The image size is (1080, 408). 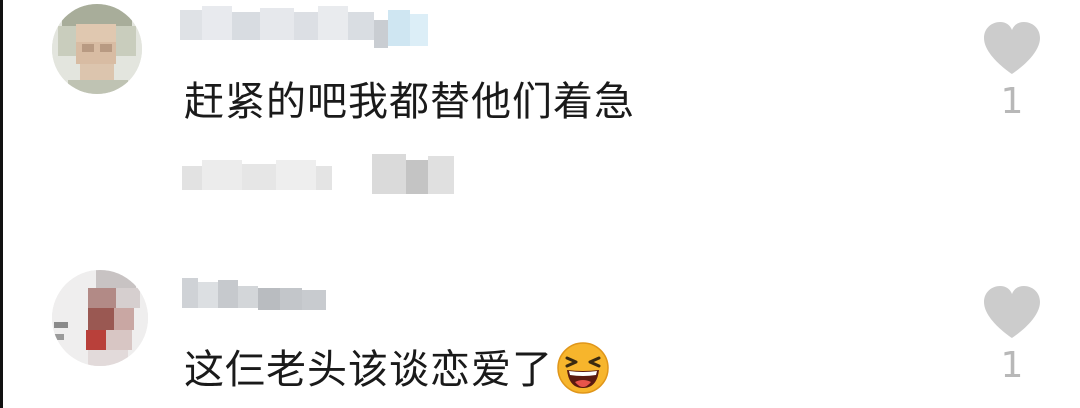 I want to click on laughing-face-icon, so click(x=583, y=368).